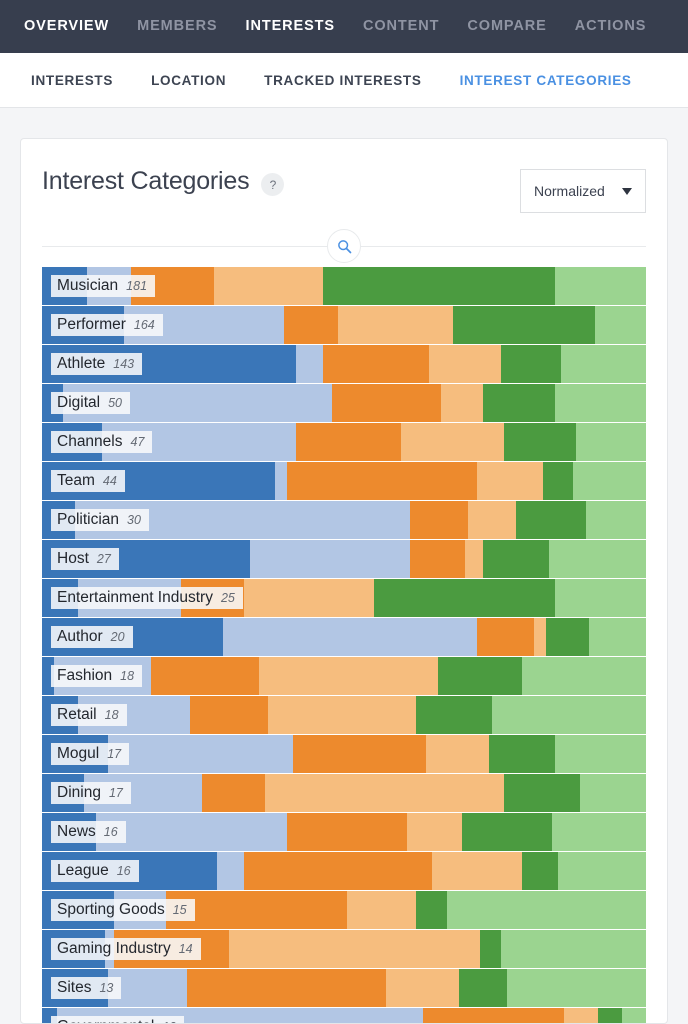 This screenshot has width=688, height=1024. I want to click on bar-row: League 16, so click(344, 871).